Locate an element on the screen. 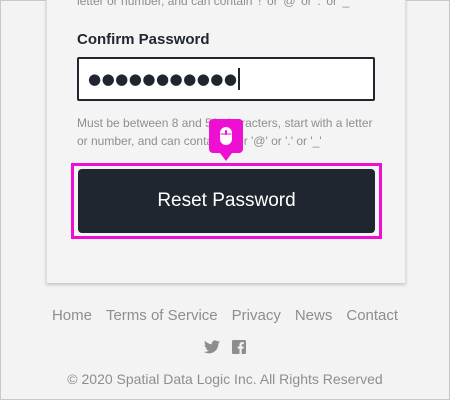  twitter-icon is located at coordinates (212, 347).